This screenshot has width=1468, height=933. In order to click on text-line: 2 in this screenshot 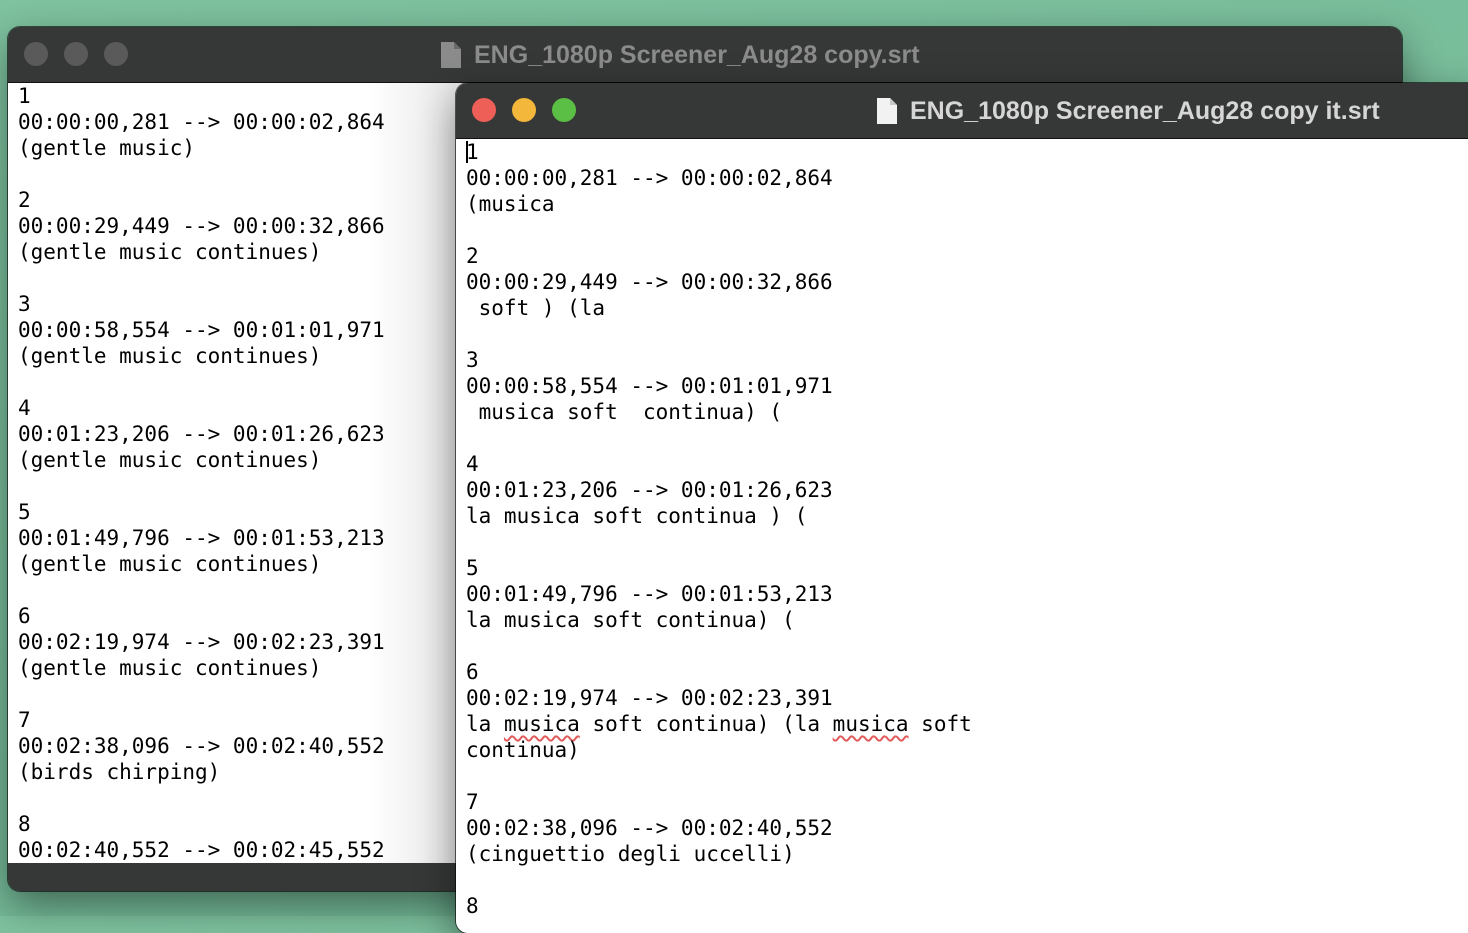, I will do `click(472, 256)`.